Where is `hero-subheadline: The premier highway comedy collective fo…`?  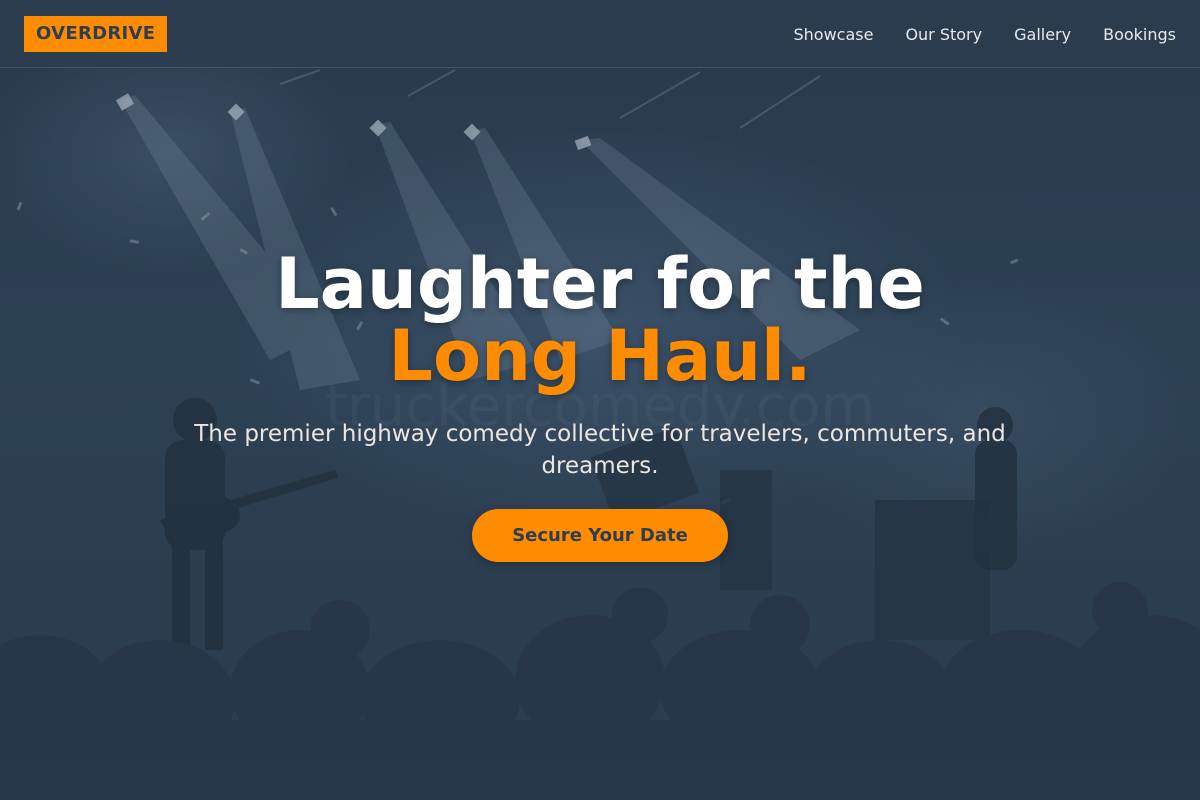
hero-subheadline: The premier highway comedy collective fo… is located at coordinates (600, 450).